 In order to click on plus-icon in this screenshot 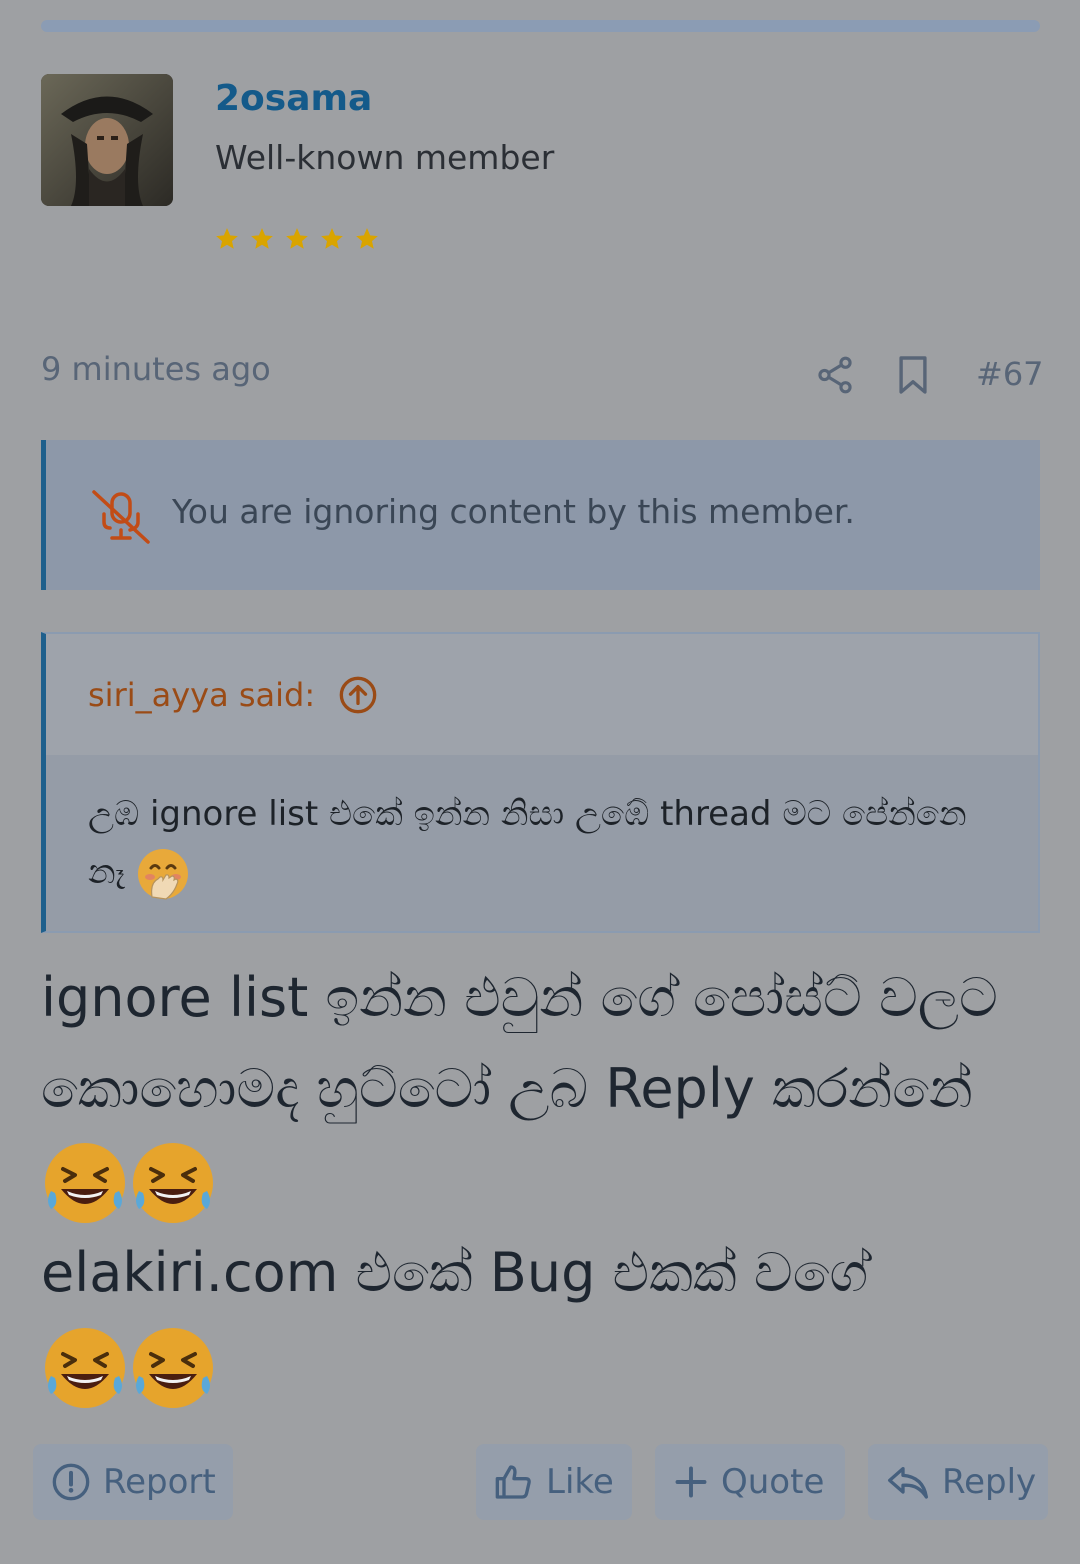, I will do `click(691, 1482)`.